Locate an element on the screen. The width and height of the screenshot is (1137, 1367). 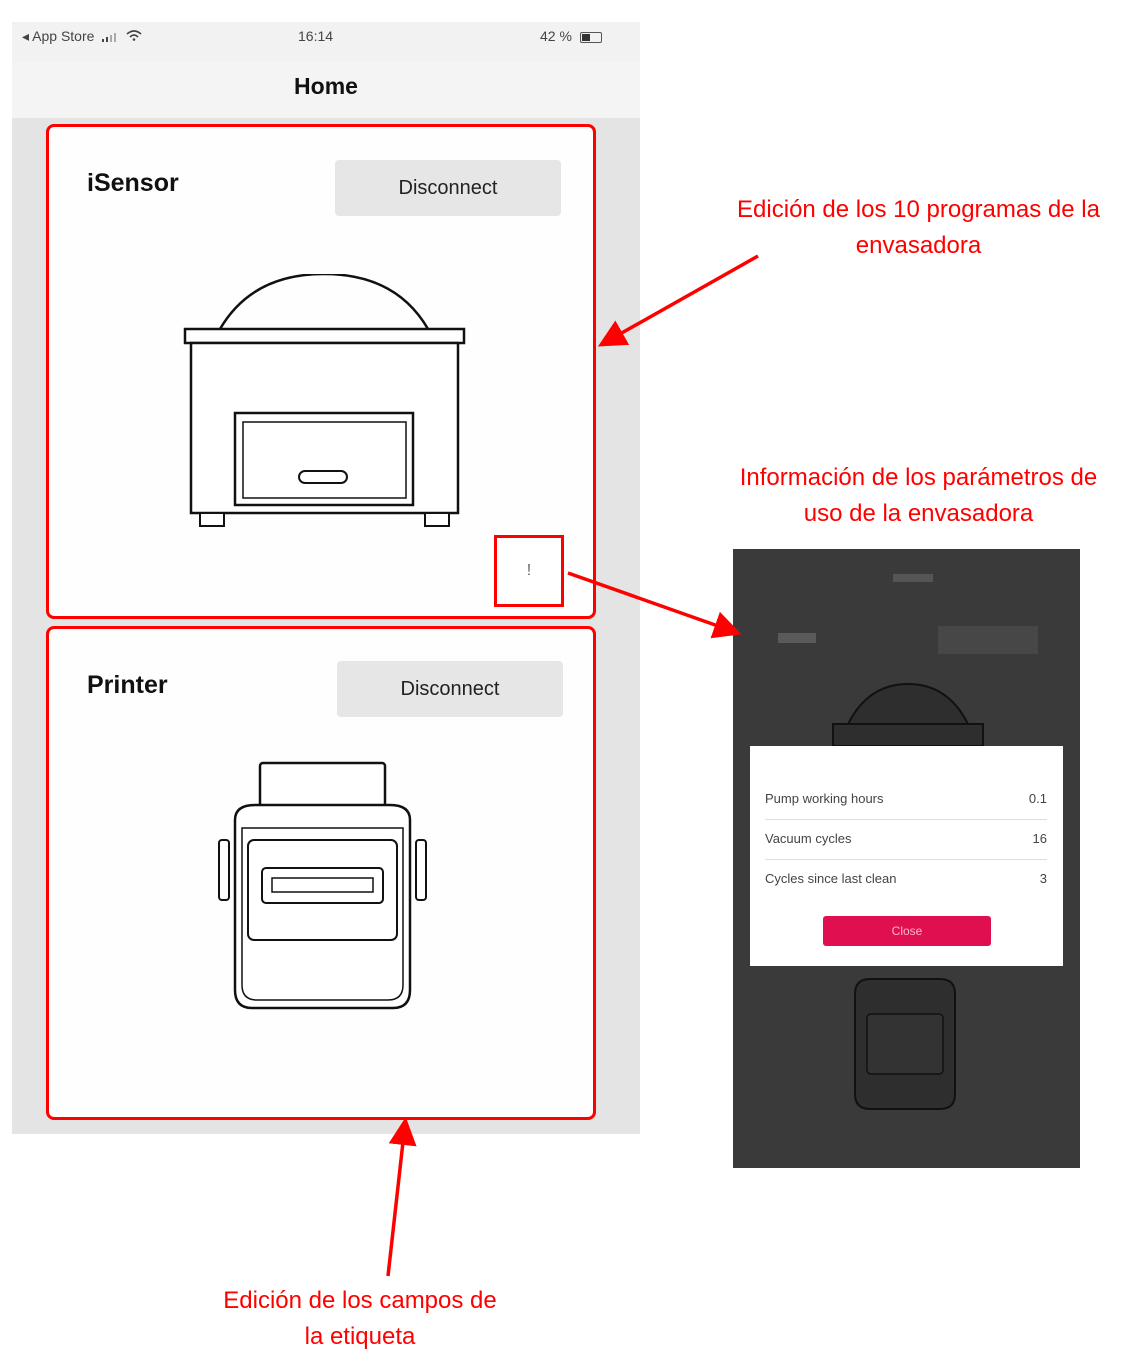
page-title: Home is located at coordinates (326, 86).